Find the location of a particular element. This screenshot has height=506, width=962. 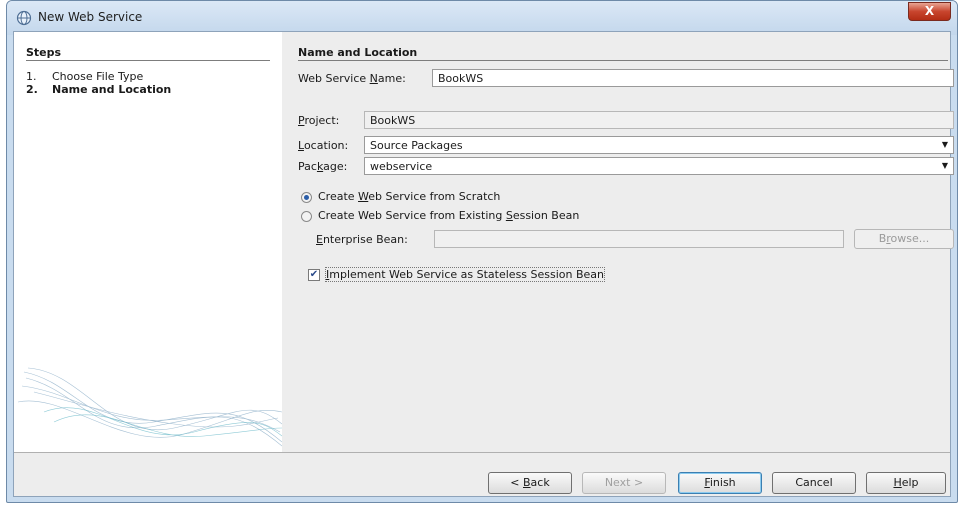

decorative-wave-graphic is located at coordinates (149, 407).